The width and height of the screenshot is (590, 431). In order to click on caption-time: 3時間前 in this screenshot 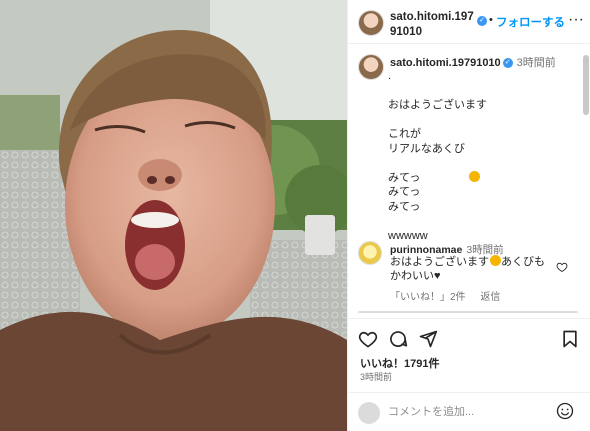, I will do `click(536, 63)`.